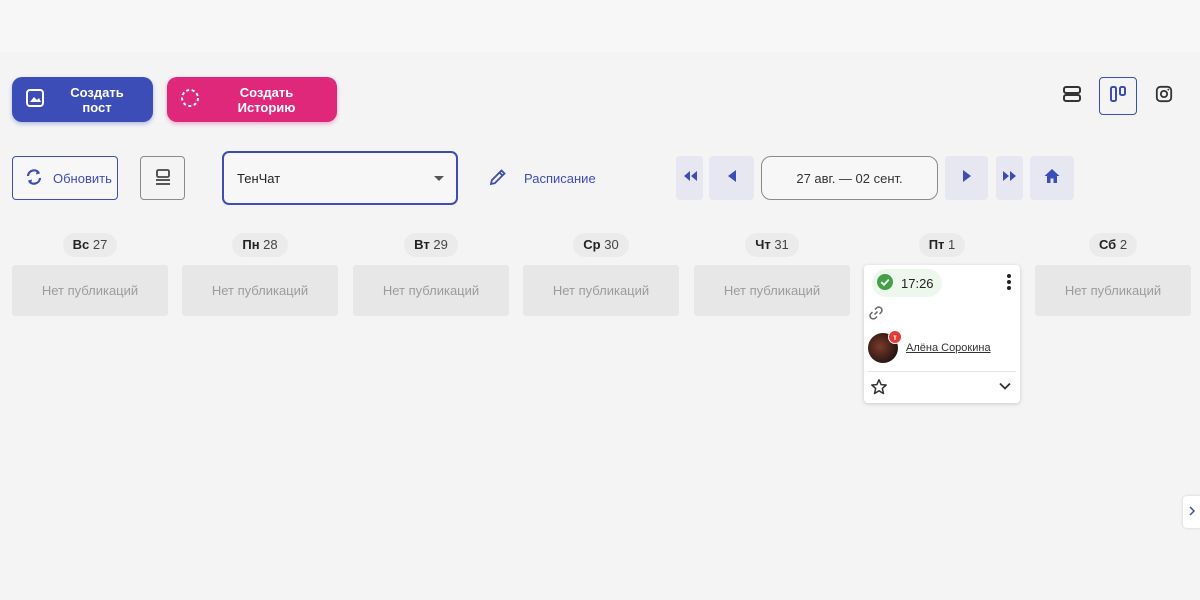 The width and height of the screenshot is (1200, 600). Describe the element at coordinates (266, 99) in the screenshot. I see `create-story-label: Создать Историю` at that location.